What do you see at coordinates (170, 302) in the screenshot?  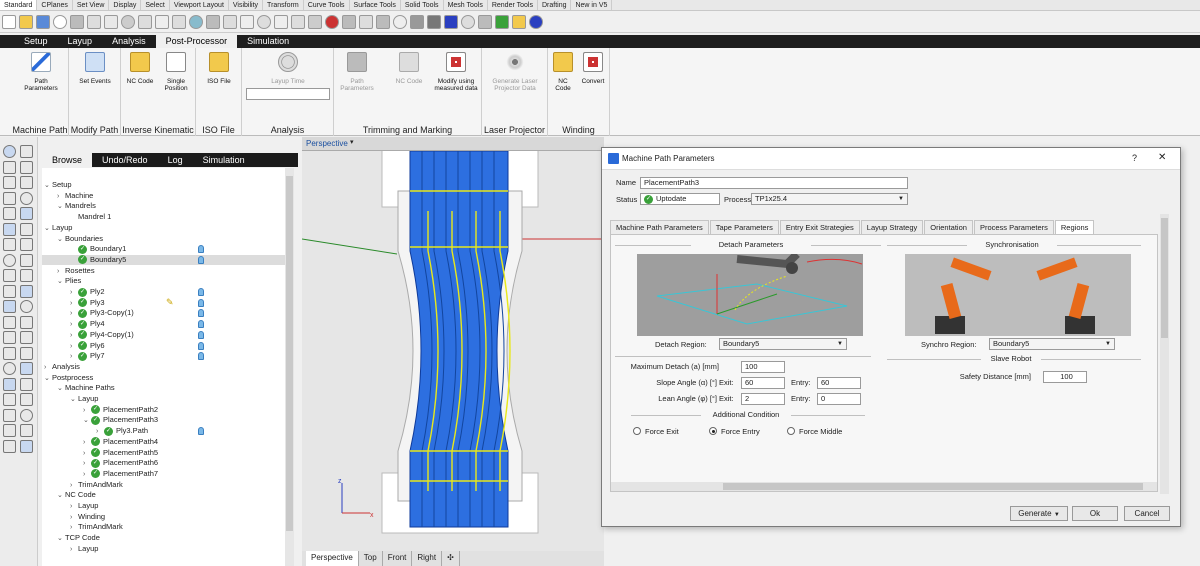 I see `pencil-icon: ✎` at bounding box center [170, 302].